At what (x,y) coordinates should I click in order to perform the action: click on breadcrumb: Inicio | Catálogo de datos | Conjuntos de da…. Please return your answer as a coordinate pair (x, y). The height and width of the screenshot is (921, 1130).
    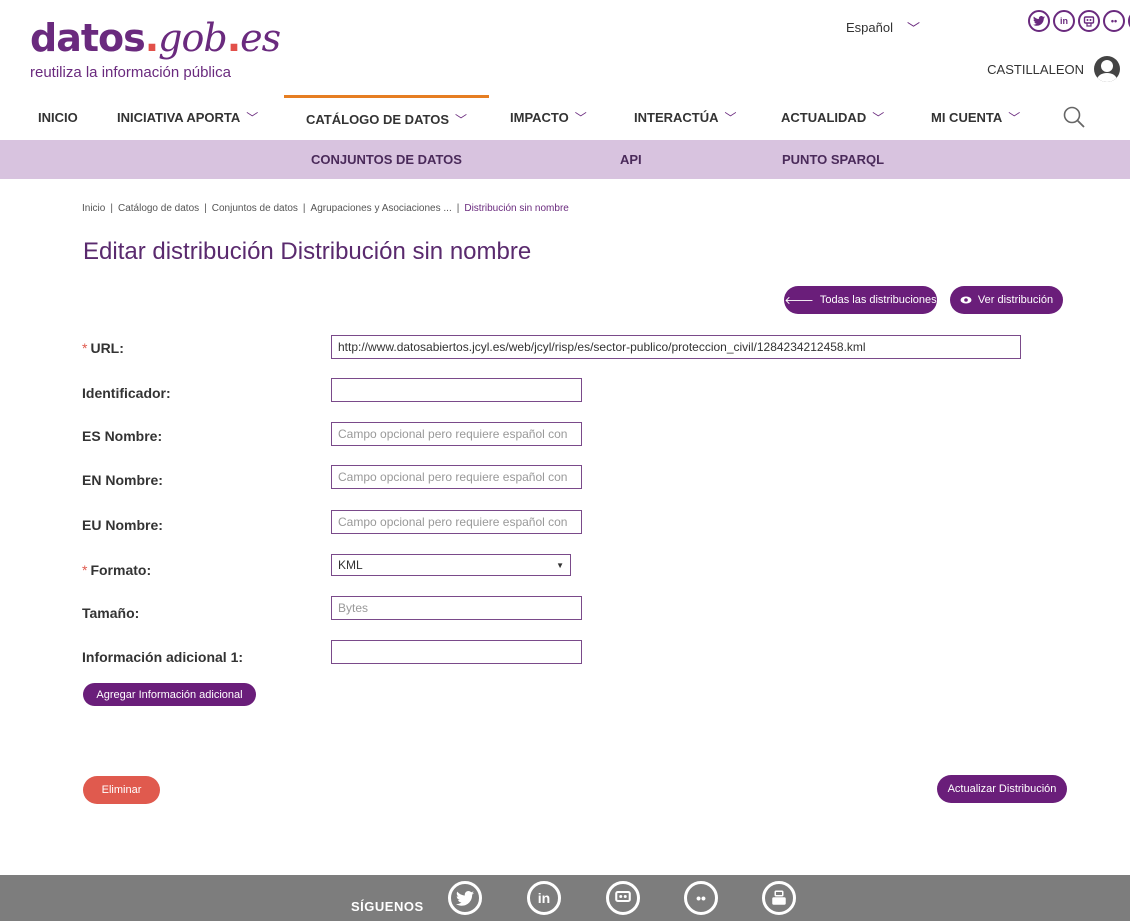
    Looking at the image, I should click on (325, 208).